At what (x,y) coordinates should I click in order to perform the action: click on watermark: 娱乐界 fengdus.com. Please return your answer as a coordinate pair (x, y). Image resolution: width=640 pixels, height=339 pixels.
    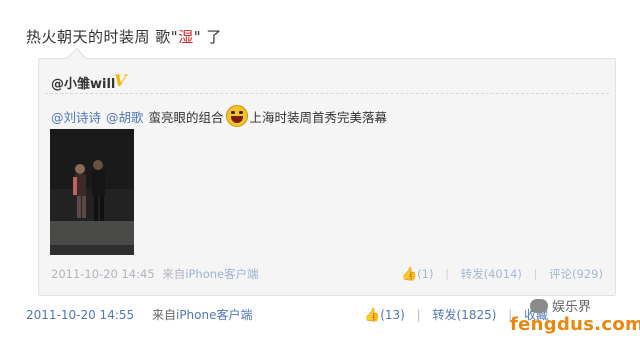
    Looking at the image, I should click on (575, 316).